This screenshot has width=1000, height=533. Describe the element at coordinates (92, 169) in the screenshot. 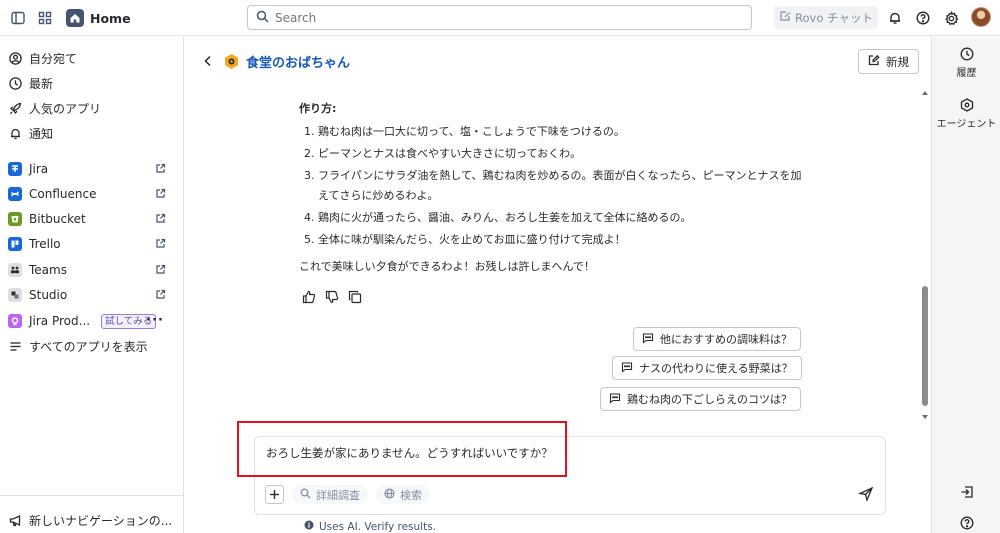

I see `sidebar-item-jira: Jira` at that location.